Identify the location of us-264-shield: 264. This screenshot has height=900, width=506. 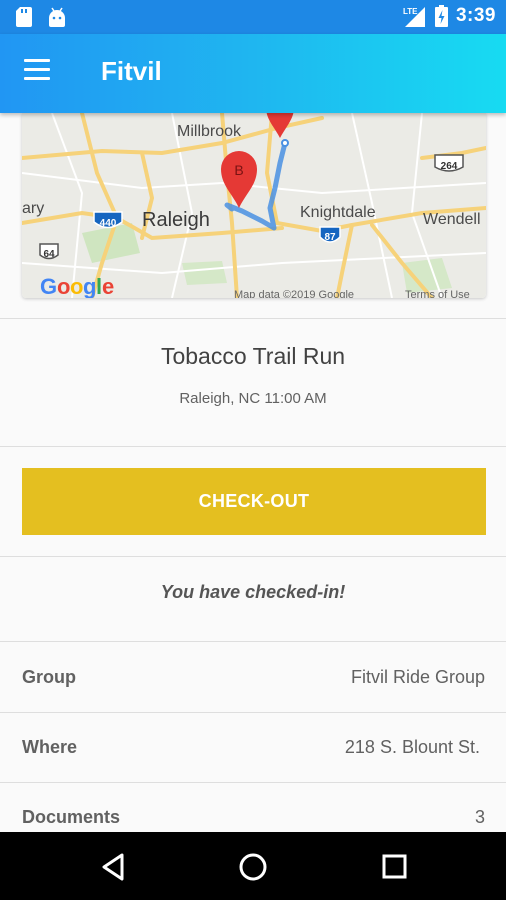
(449, 163).